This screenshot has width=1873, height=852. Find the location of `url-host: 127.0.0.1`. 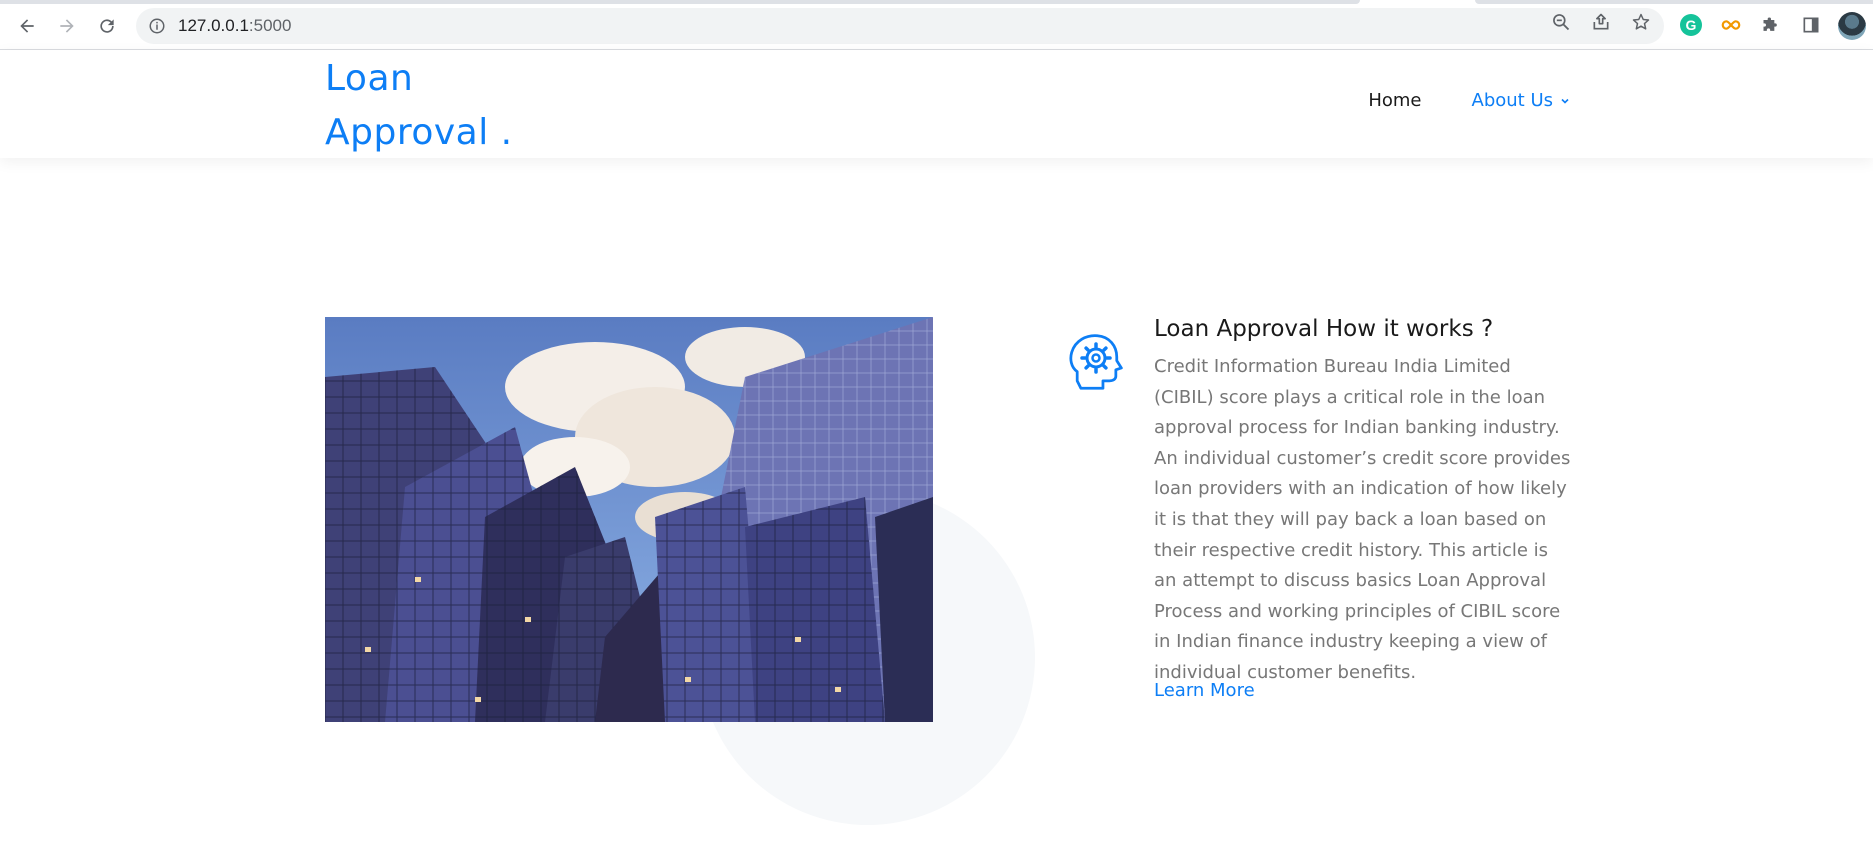

url-host: 127.0.0.1 is located at coordinates (213, 25).